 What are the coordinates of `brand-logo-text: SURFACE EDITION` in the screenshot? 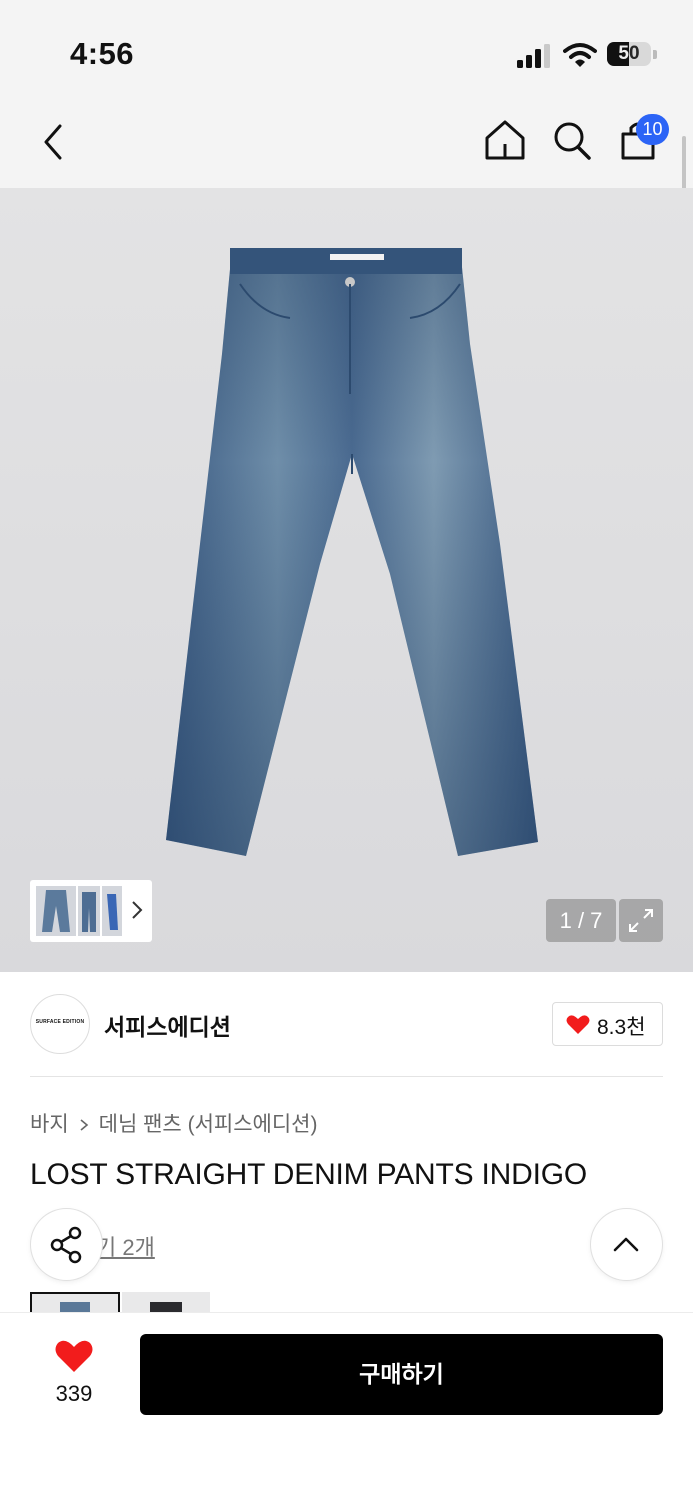 It's located at (60, 1022).